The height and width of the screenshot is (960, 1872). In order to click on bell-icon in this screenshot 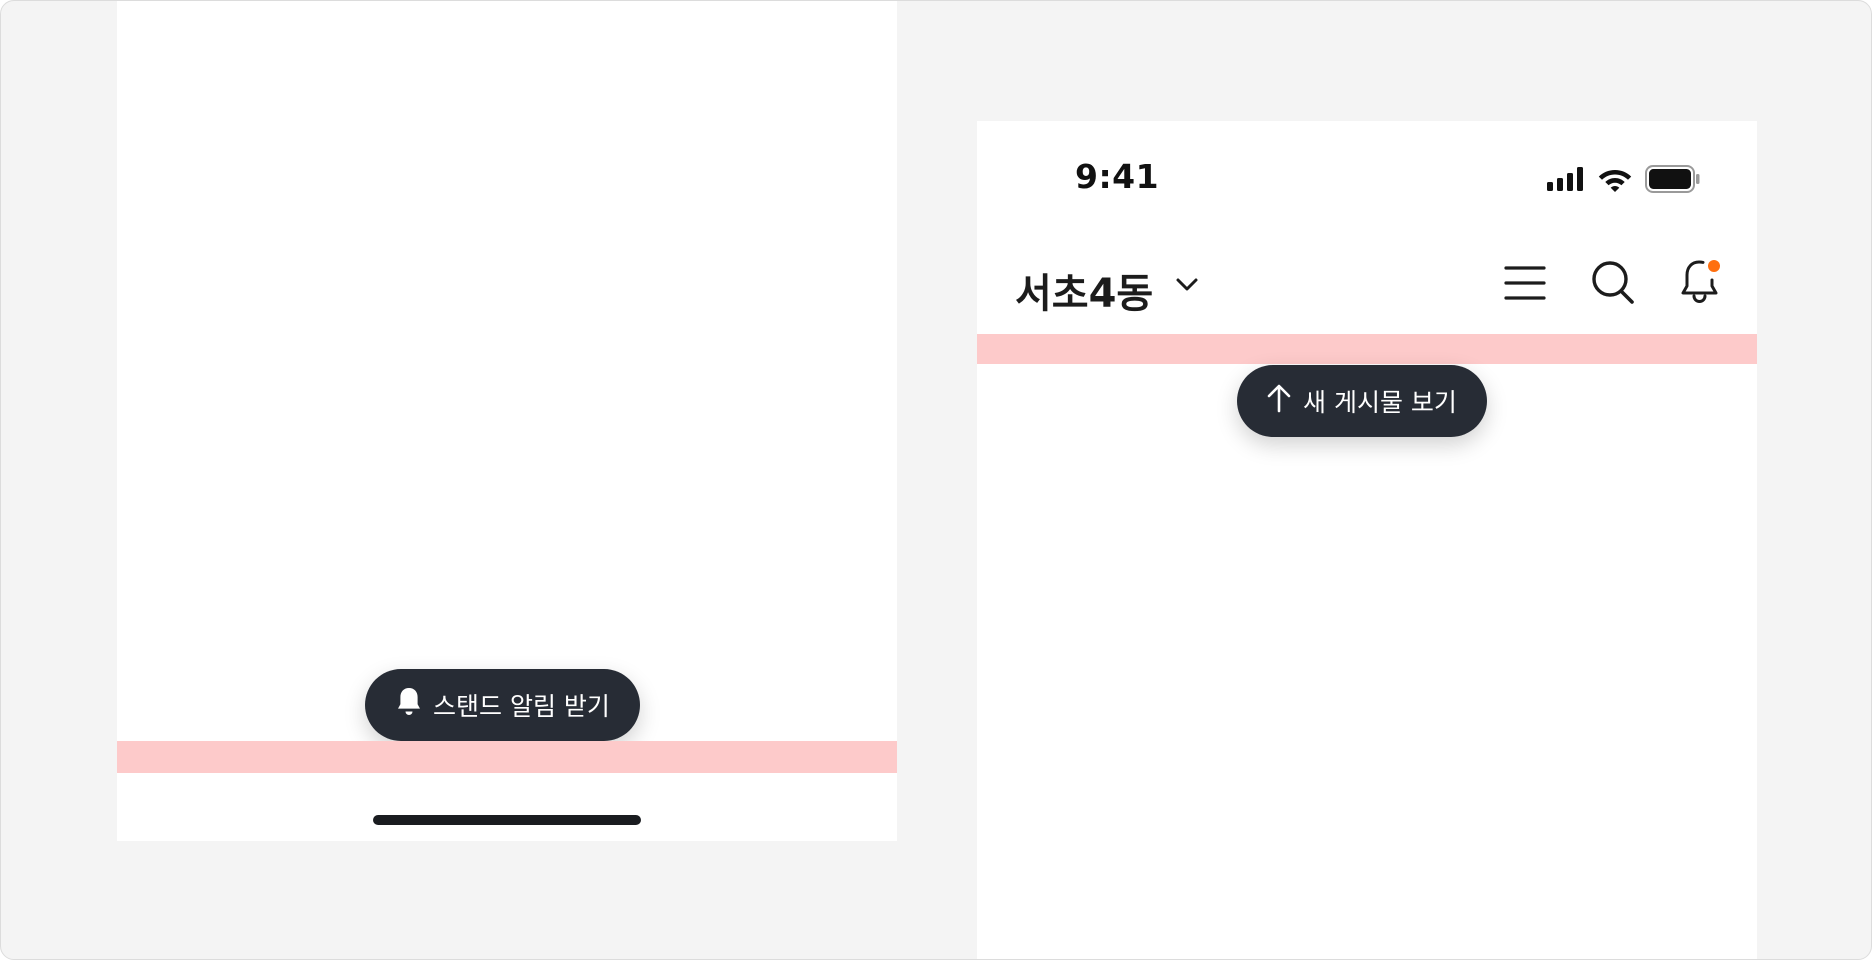, I will do `click(1701, 283)`.